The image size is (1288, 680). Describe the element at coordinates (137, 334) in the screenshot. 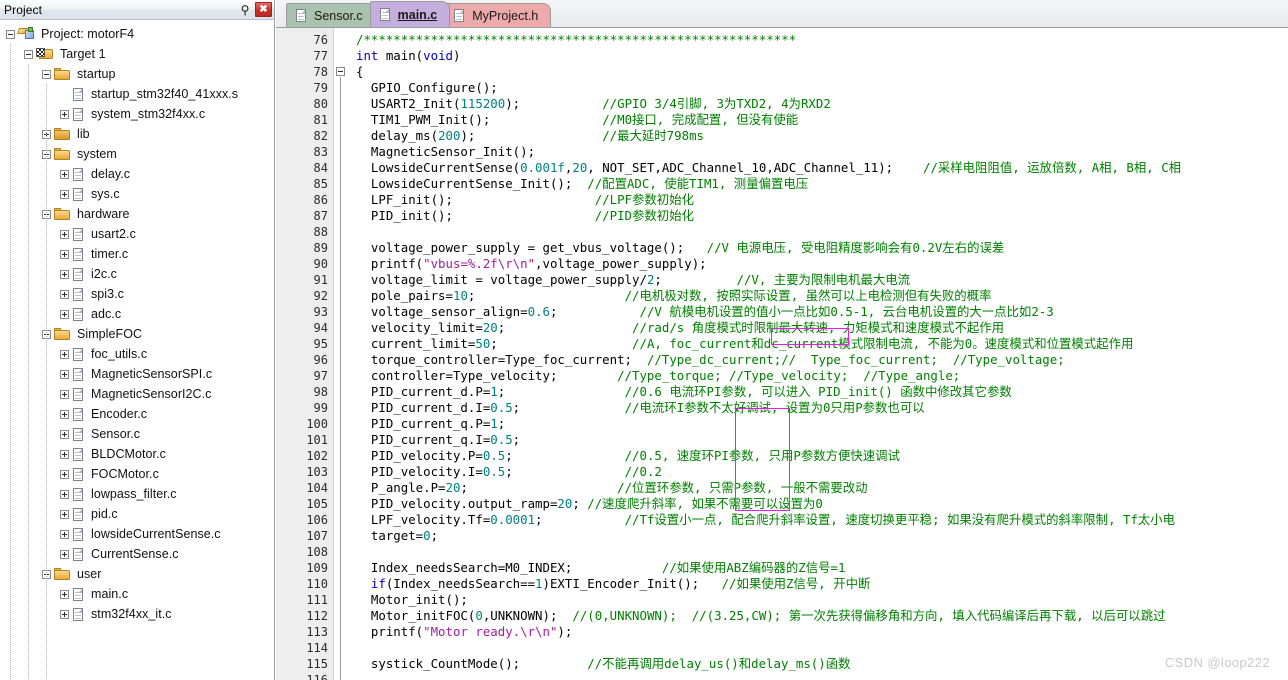

I see `tree-node: SimpleFOC` at that location.